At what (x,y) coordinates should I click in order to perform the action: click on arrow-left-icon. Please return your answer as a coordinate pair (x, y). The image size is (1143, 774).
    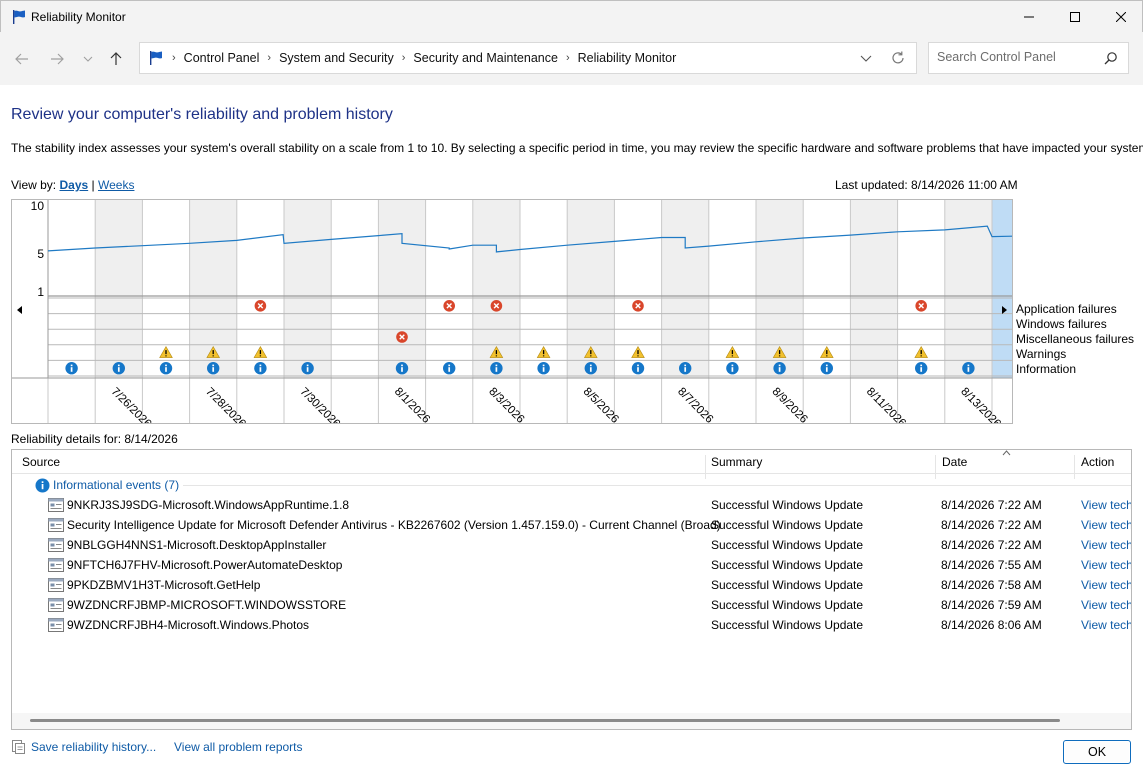
    Looking at the image, I should click on (21, 59).